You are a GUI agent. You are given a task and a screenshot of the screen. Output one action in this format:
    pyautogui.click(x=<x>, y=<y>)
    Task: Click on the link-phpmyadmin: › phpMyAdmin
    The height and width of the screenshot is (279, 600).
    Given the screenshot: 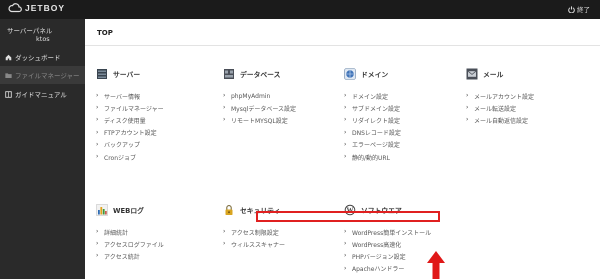 What is the action you would take?
    pyautogui.click(x=259, y=96)
    